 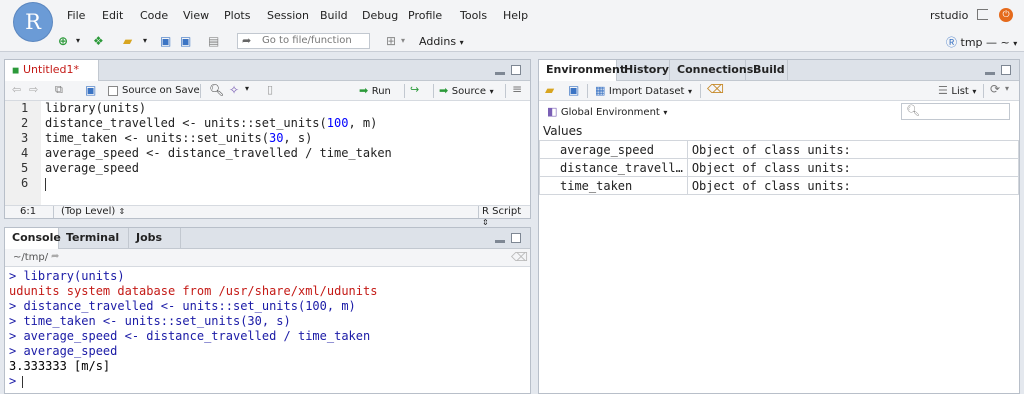 What do you see at coordinates (33, 238) in the screenshot?
I see `tab-console: Console` at bounding box center [33, 238].